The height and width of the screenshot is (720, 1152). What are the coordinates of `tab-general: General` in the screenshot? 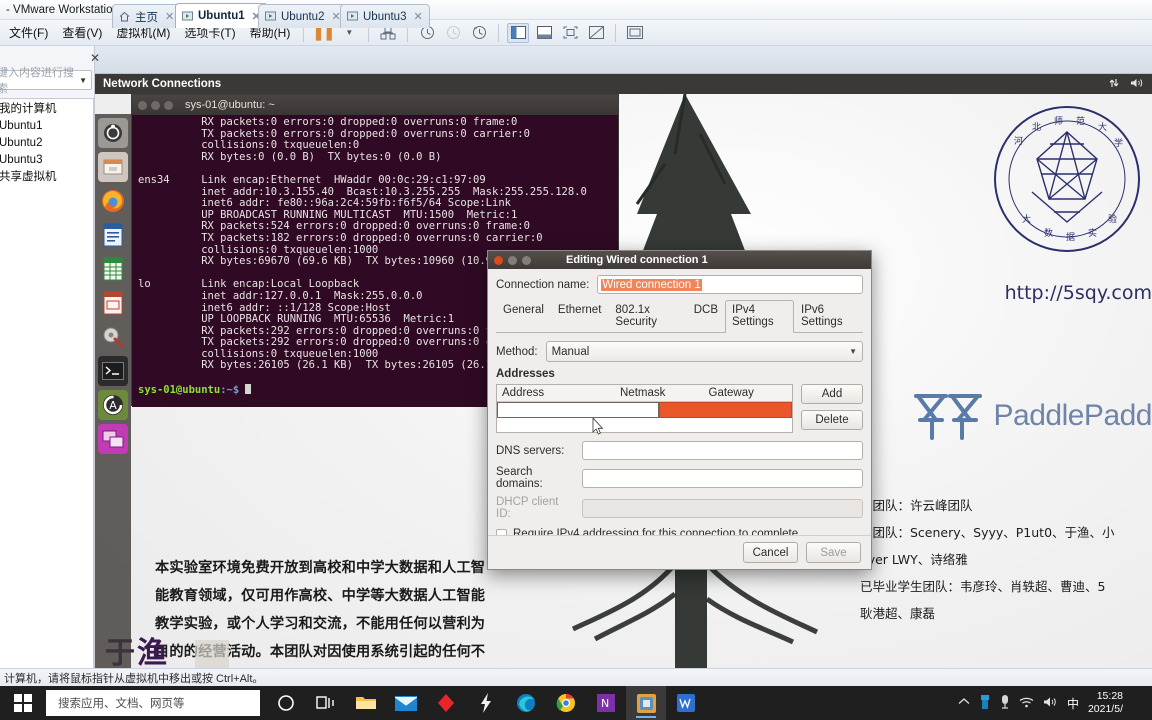 It's located at (523, 316).